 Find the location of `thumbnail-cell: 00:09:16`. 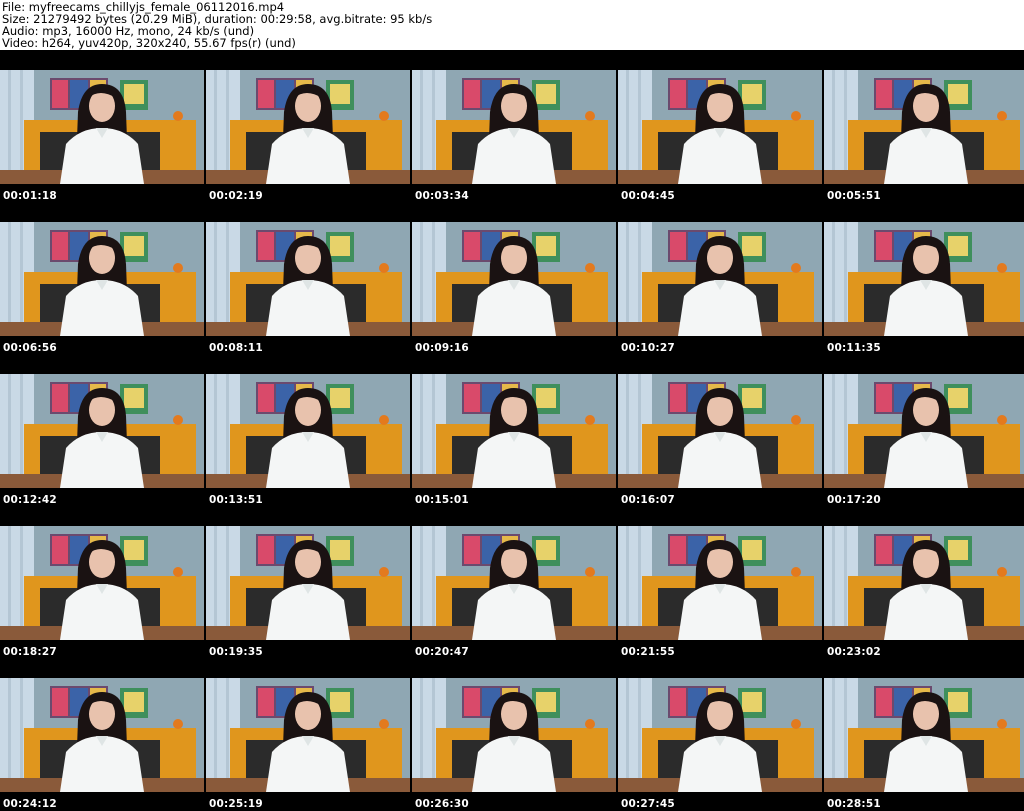

thumbnail-cell: 00:09:16 is located at coordinates (514, 278).